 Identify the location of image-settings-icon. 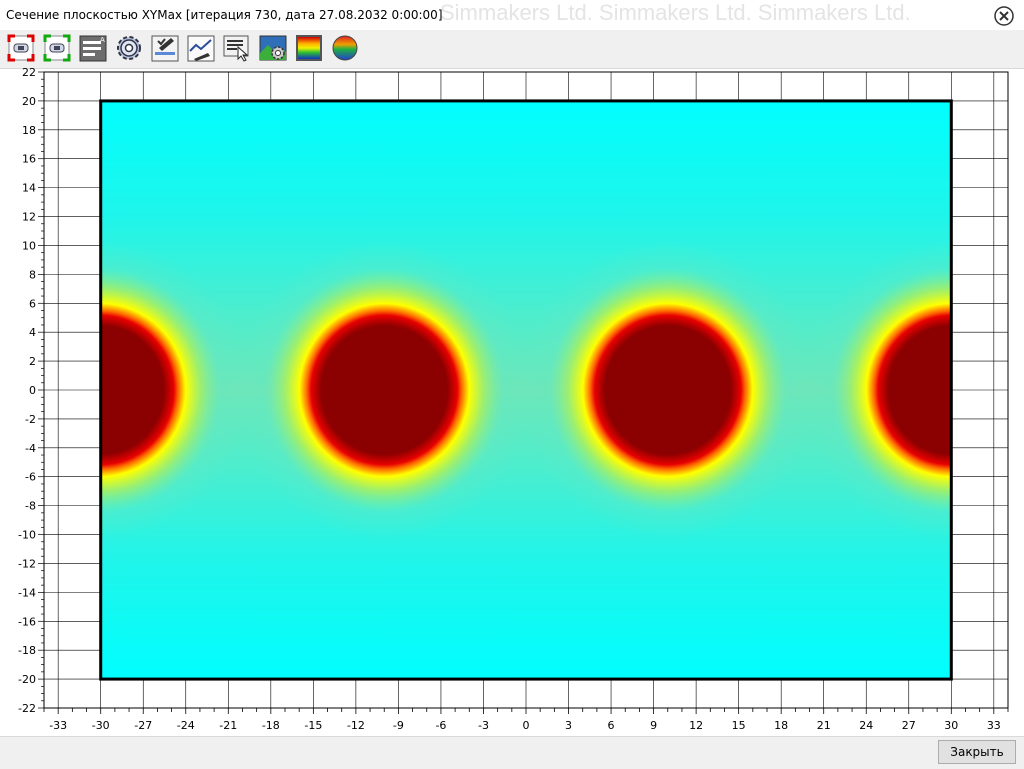
(273, 48).